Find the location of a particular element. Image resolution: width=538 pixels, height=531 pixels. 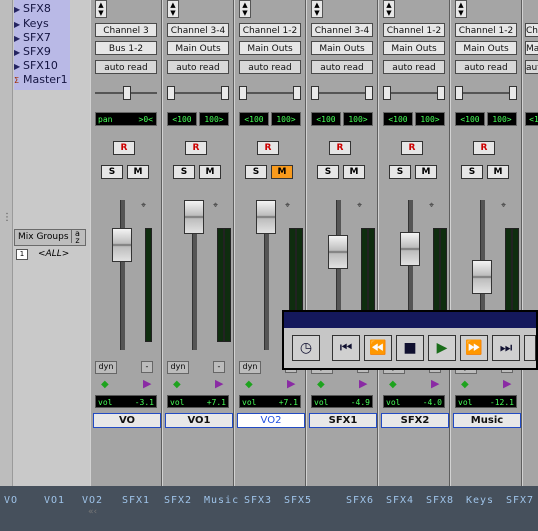

bottom-track-name: SFX7 is located at coordinates (520, 500).